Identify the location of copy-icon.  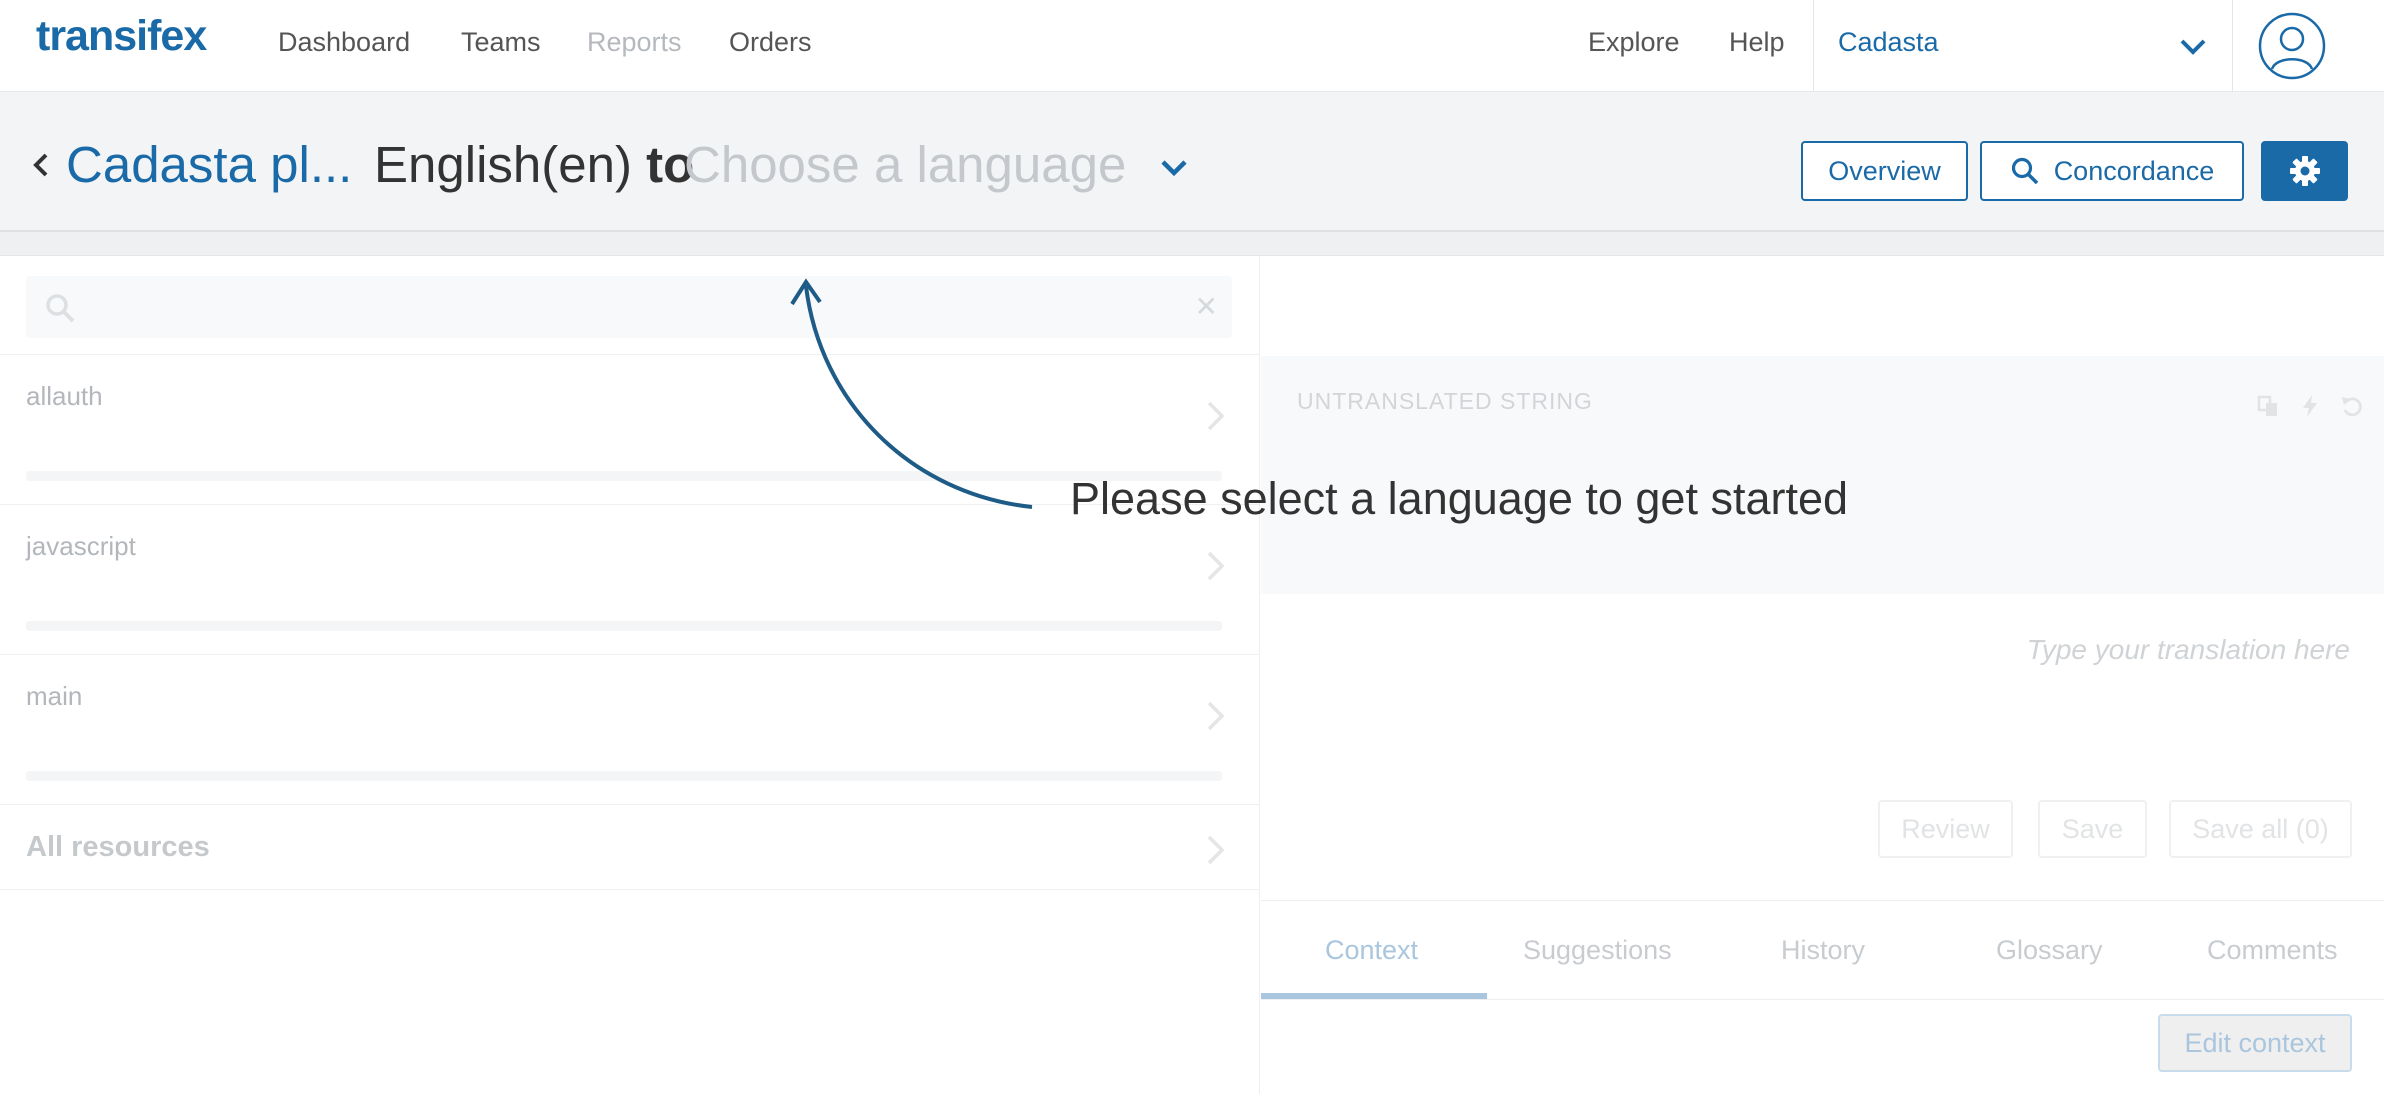
(2268, 406).